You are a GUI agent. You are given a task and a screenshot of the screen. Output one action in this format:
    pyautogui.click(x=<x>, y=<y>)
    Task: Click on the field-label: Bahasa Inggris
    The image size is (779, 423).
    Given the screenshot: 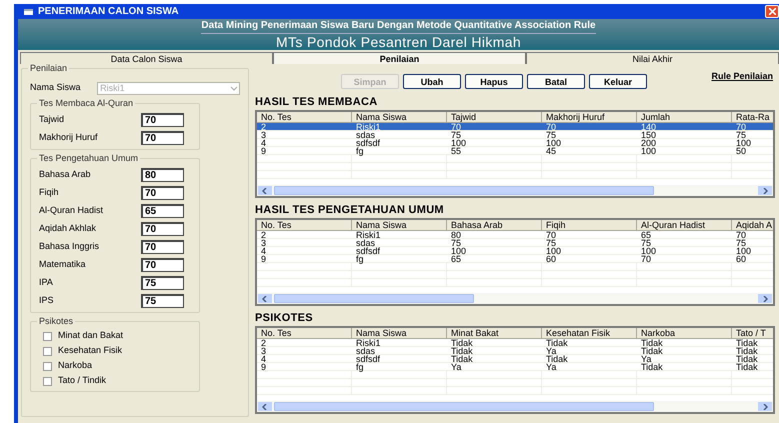 What is the action you would take?
    pyautogui.click(x=69, y=246)
    